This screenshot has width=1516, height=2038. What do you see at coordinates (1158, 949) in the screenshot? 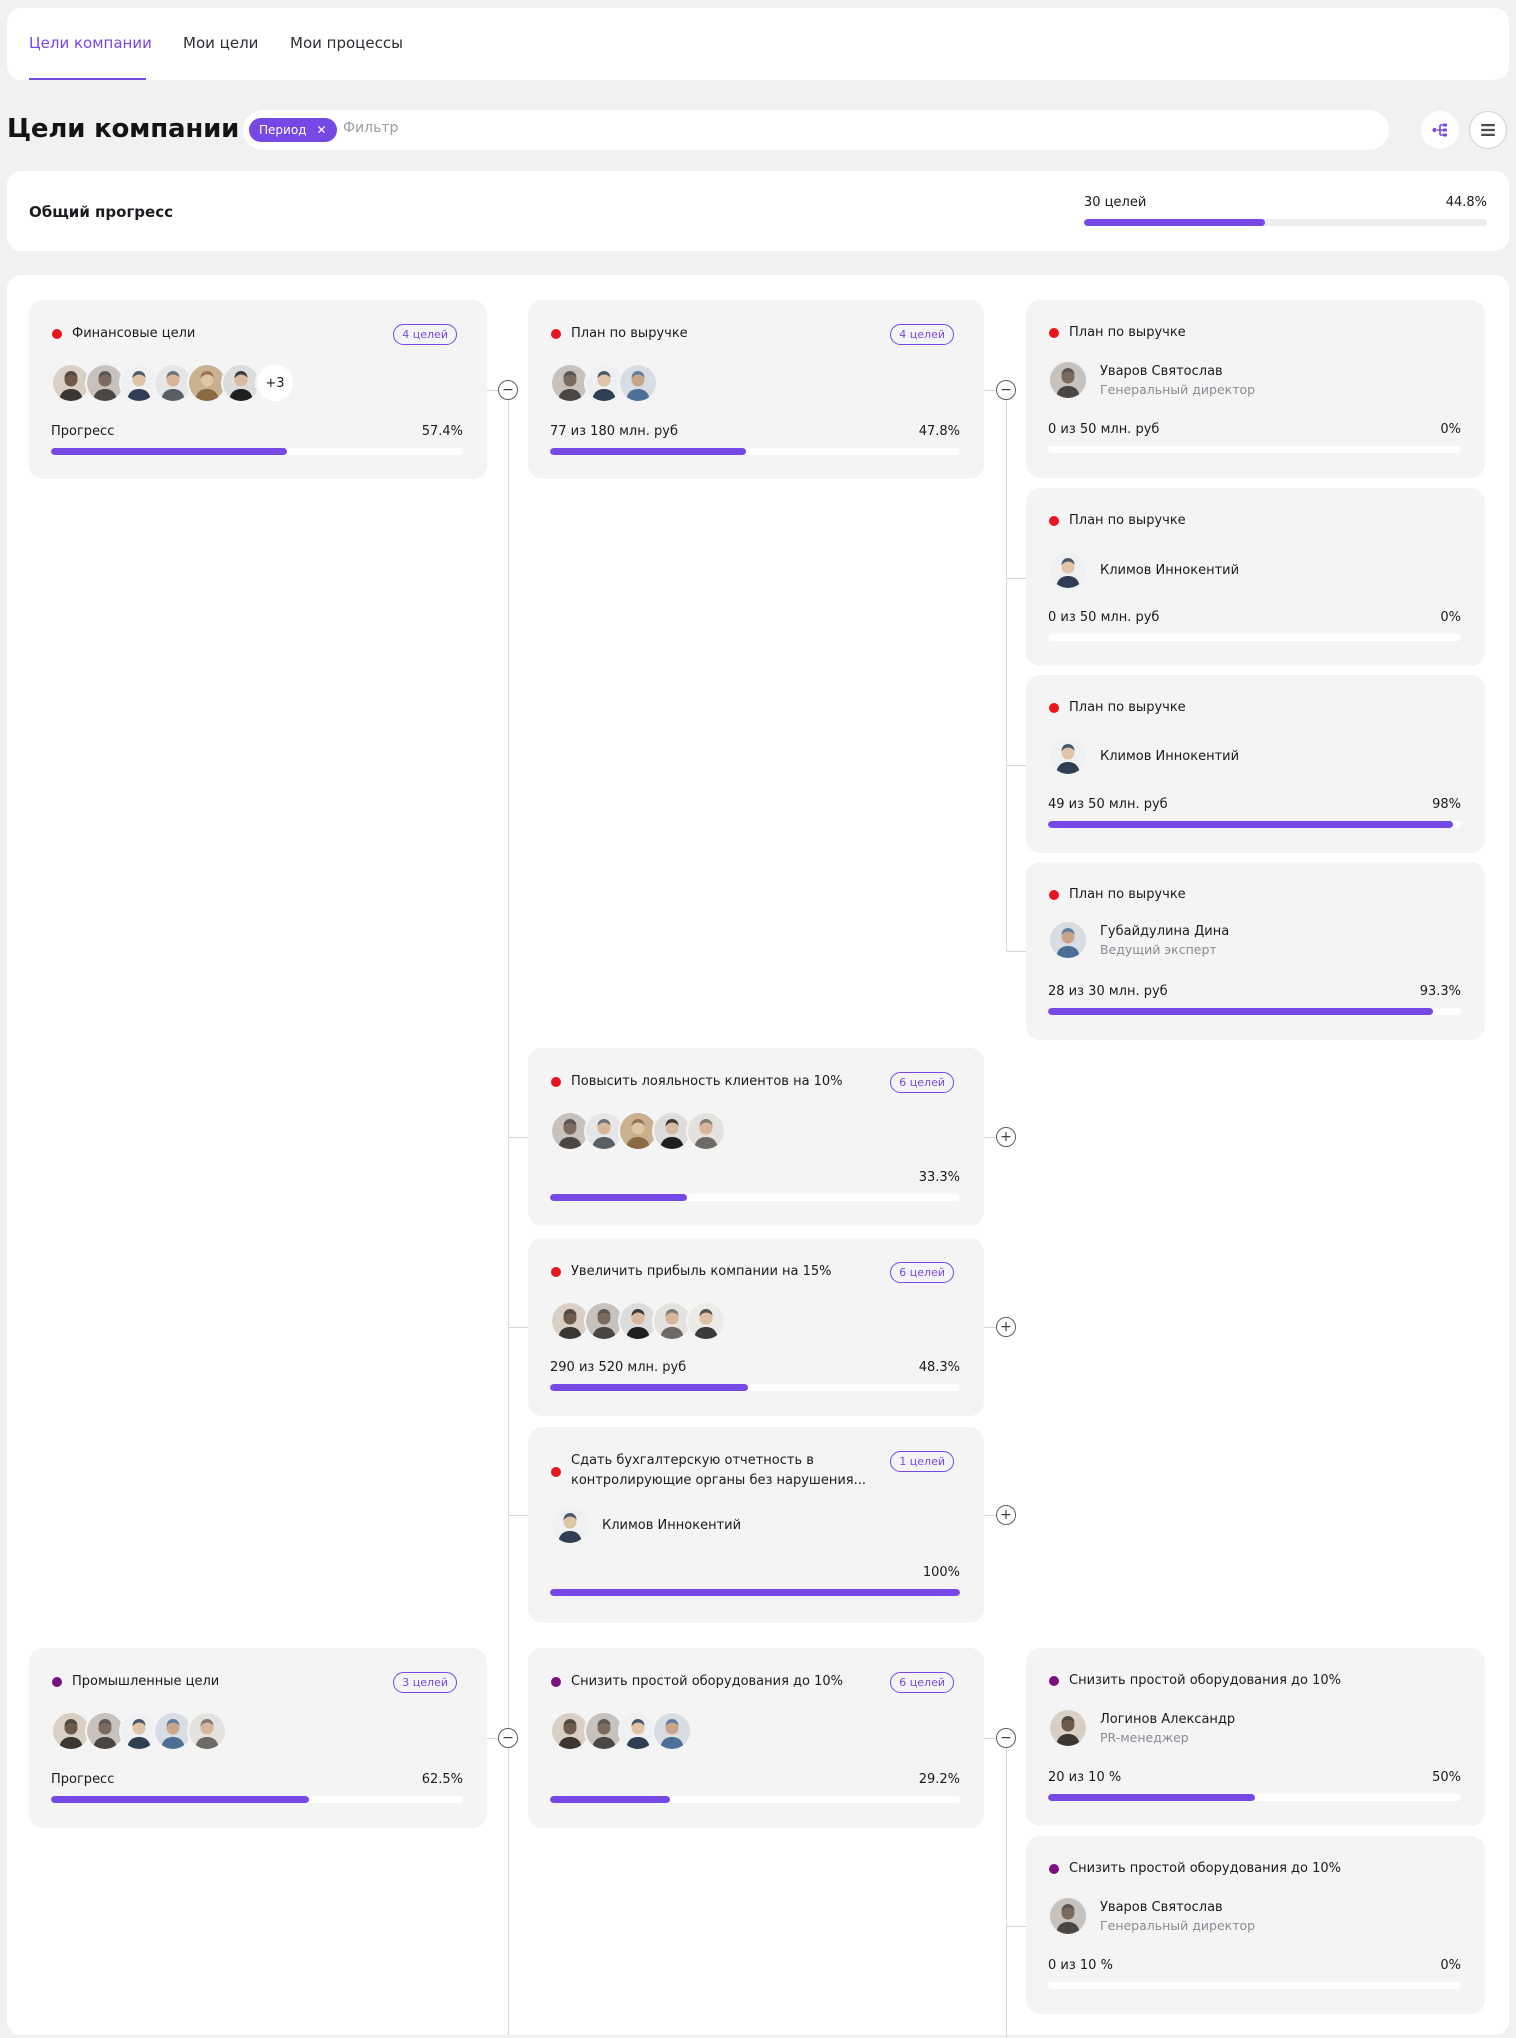
I see `assignee-role: Ведущий эксперт` at bounding box center [1158, 949].